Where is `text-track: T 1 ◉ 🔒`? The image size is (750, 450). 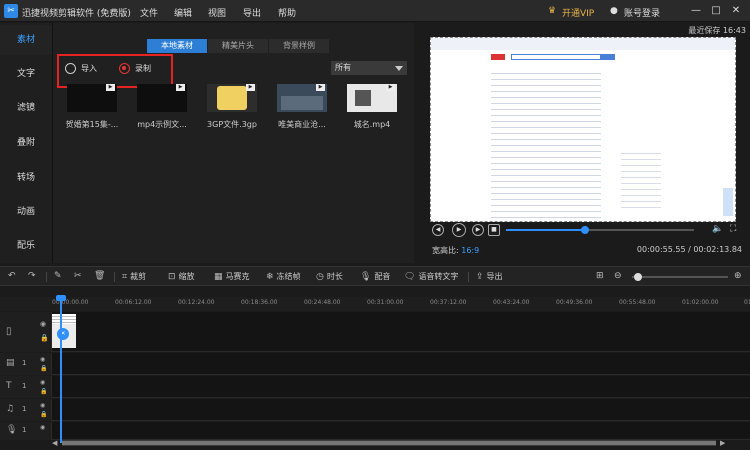 text-track: T 1 ◉ 🔒 is located at coordinates (375, 387).